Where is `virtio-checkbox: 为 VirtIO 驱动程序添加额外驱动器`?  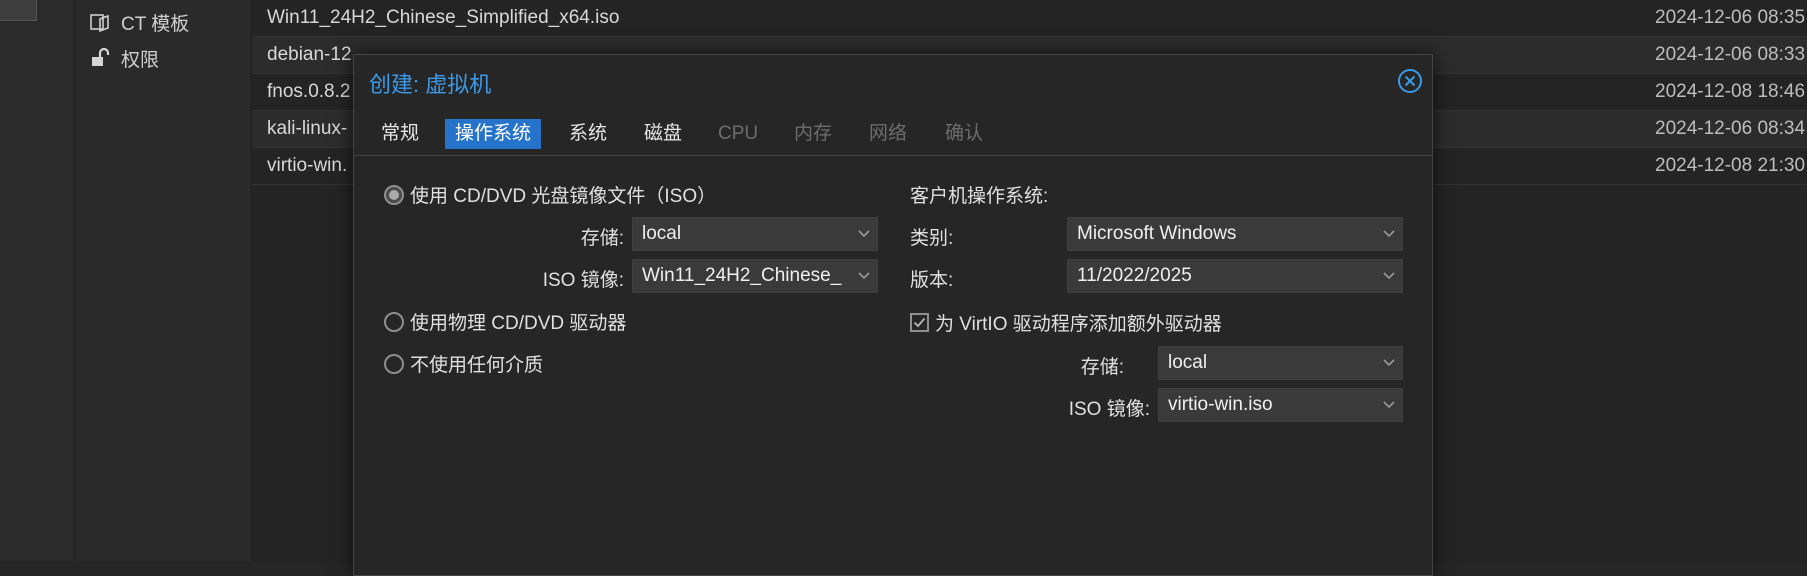
virtio-checkbox: 为 VirtIO 驱动程序添加额外驱动器 is located at coordinates (1066, 322).